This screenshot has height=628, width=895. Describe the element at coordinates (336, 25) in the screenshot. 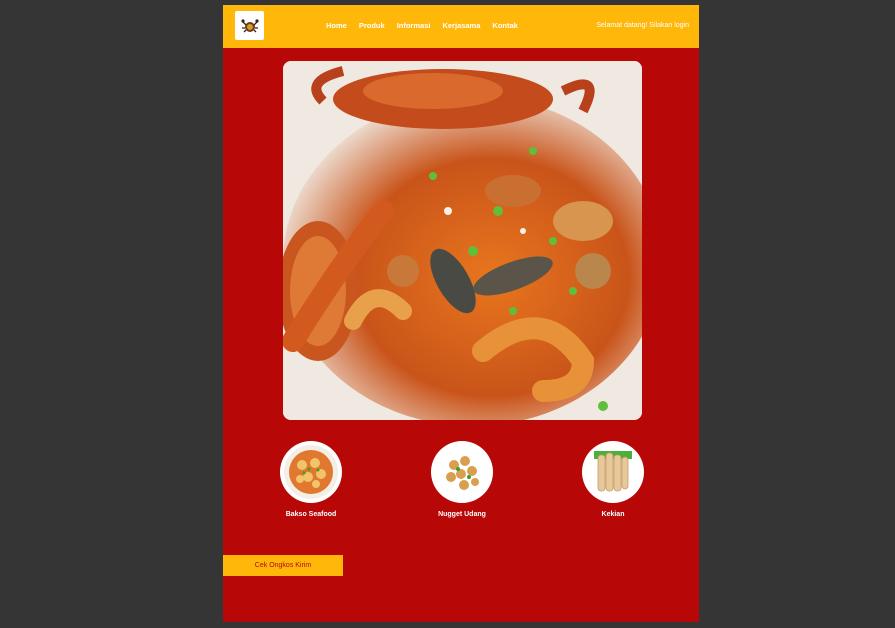

I see `nav-home: Home` at that location.